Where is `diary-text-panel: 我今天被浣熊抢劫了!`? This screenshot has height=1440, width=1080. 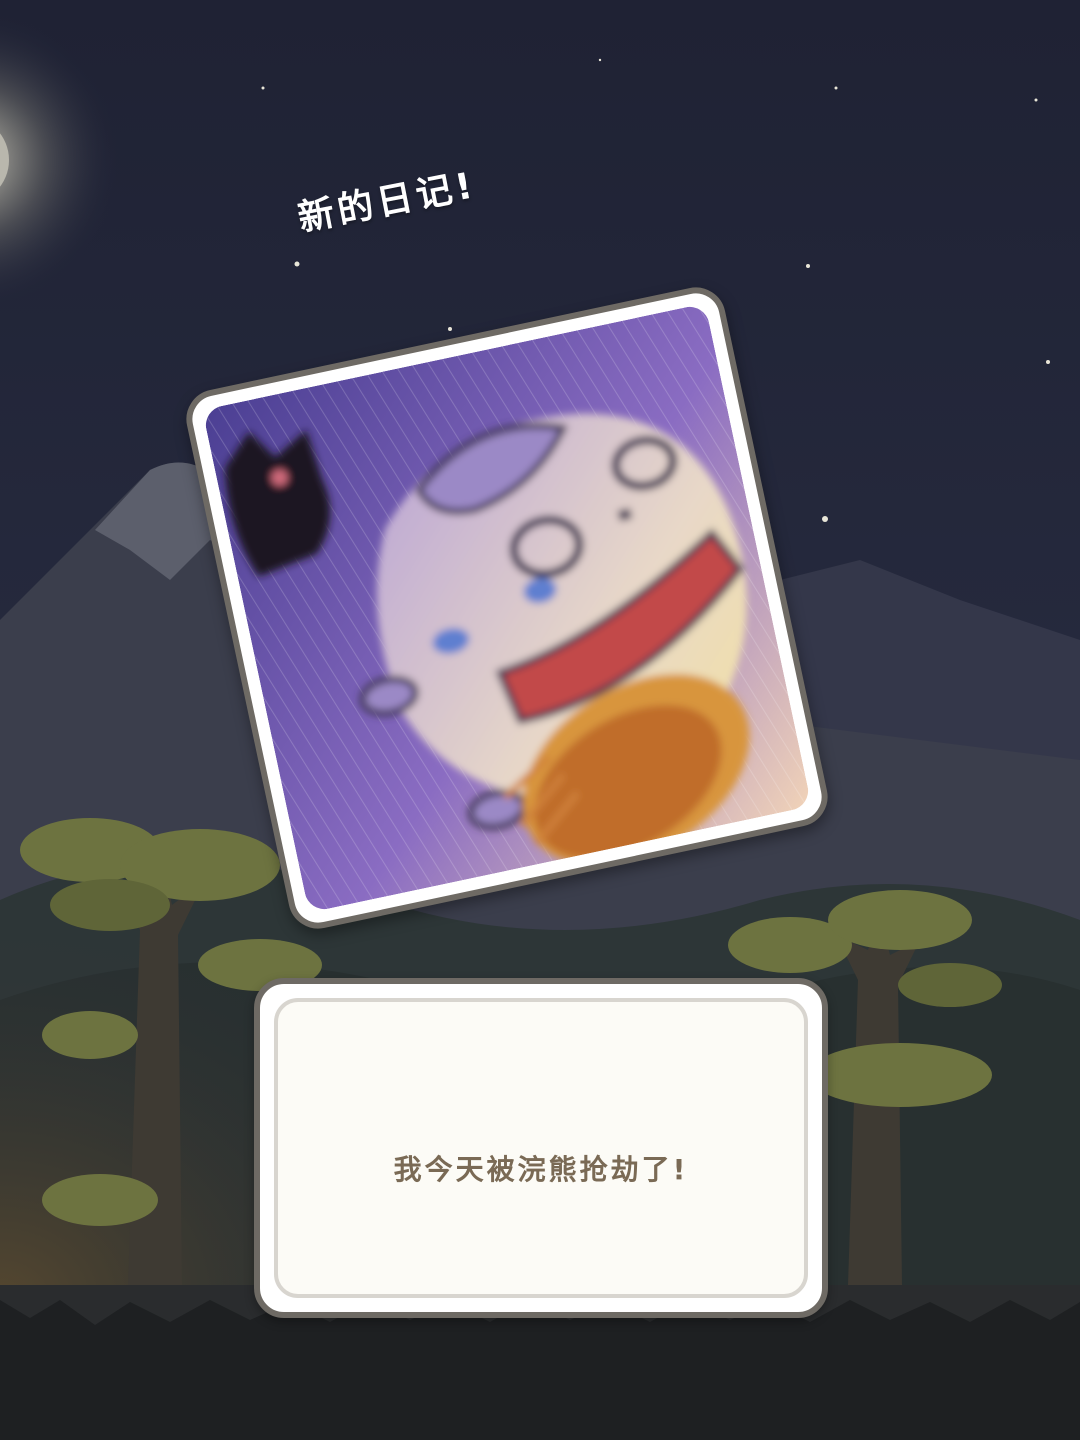
diary-text-panel: 我今天被浣熊抢劫了! is located at coordinates (541, 1148).